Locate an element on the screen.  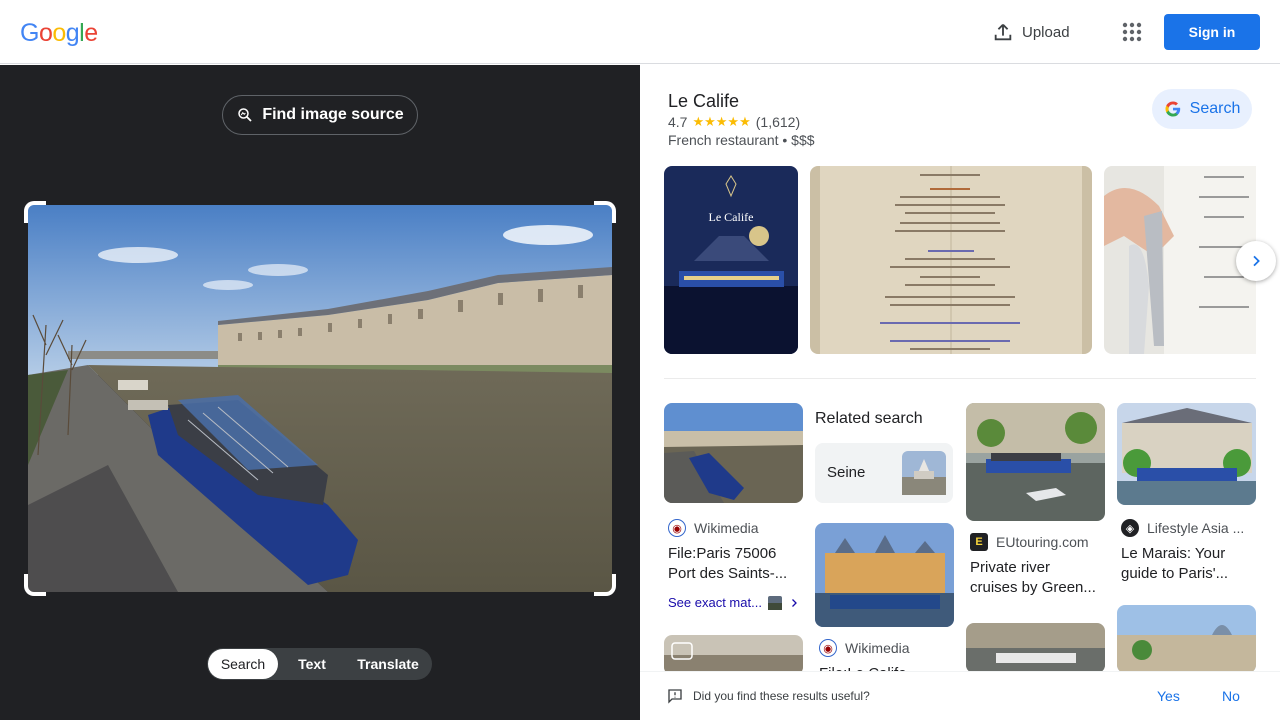
google-search-label: Search is located at coordinates (1215, 108).